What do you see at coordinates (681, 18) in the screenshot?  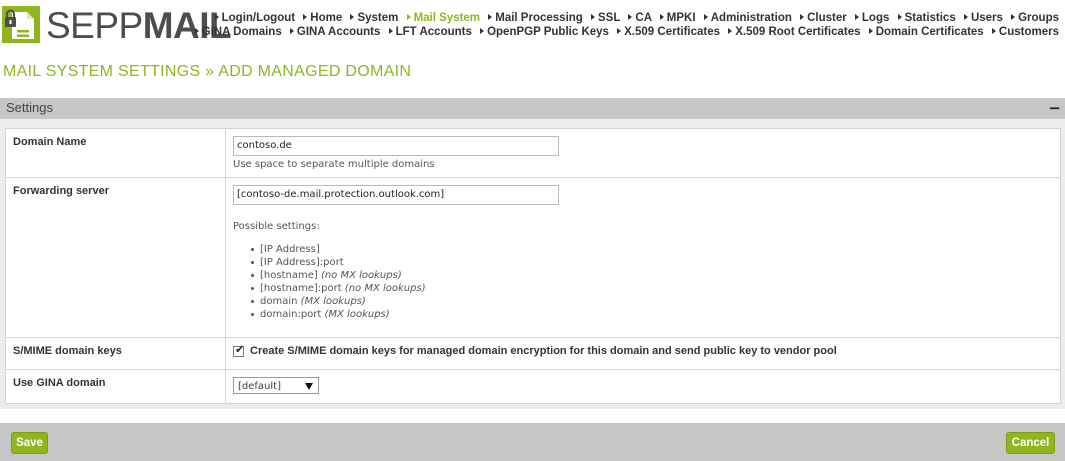 I see `nav-label: MPKI` at bounding box center [681, 18].